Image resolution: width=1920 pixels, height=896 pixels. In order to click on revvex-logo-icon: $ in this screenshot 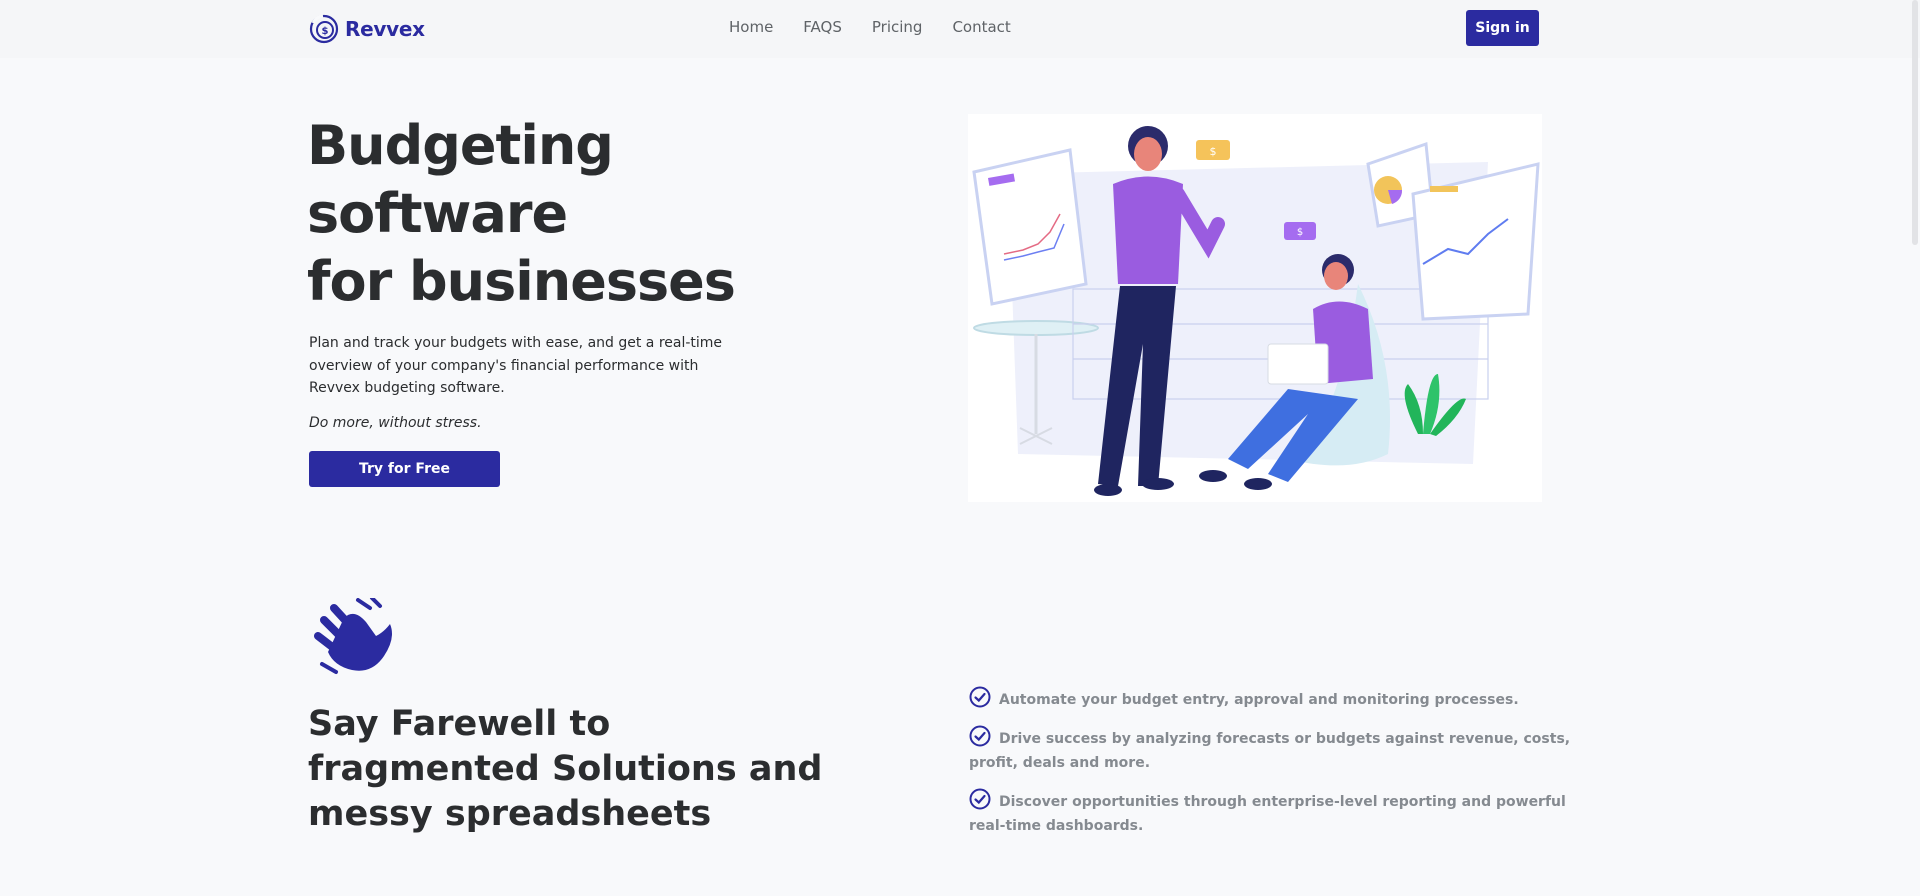, I will do `click(324, 29)`.